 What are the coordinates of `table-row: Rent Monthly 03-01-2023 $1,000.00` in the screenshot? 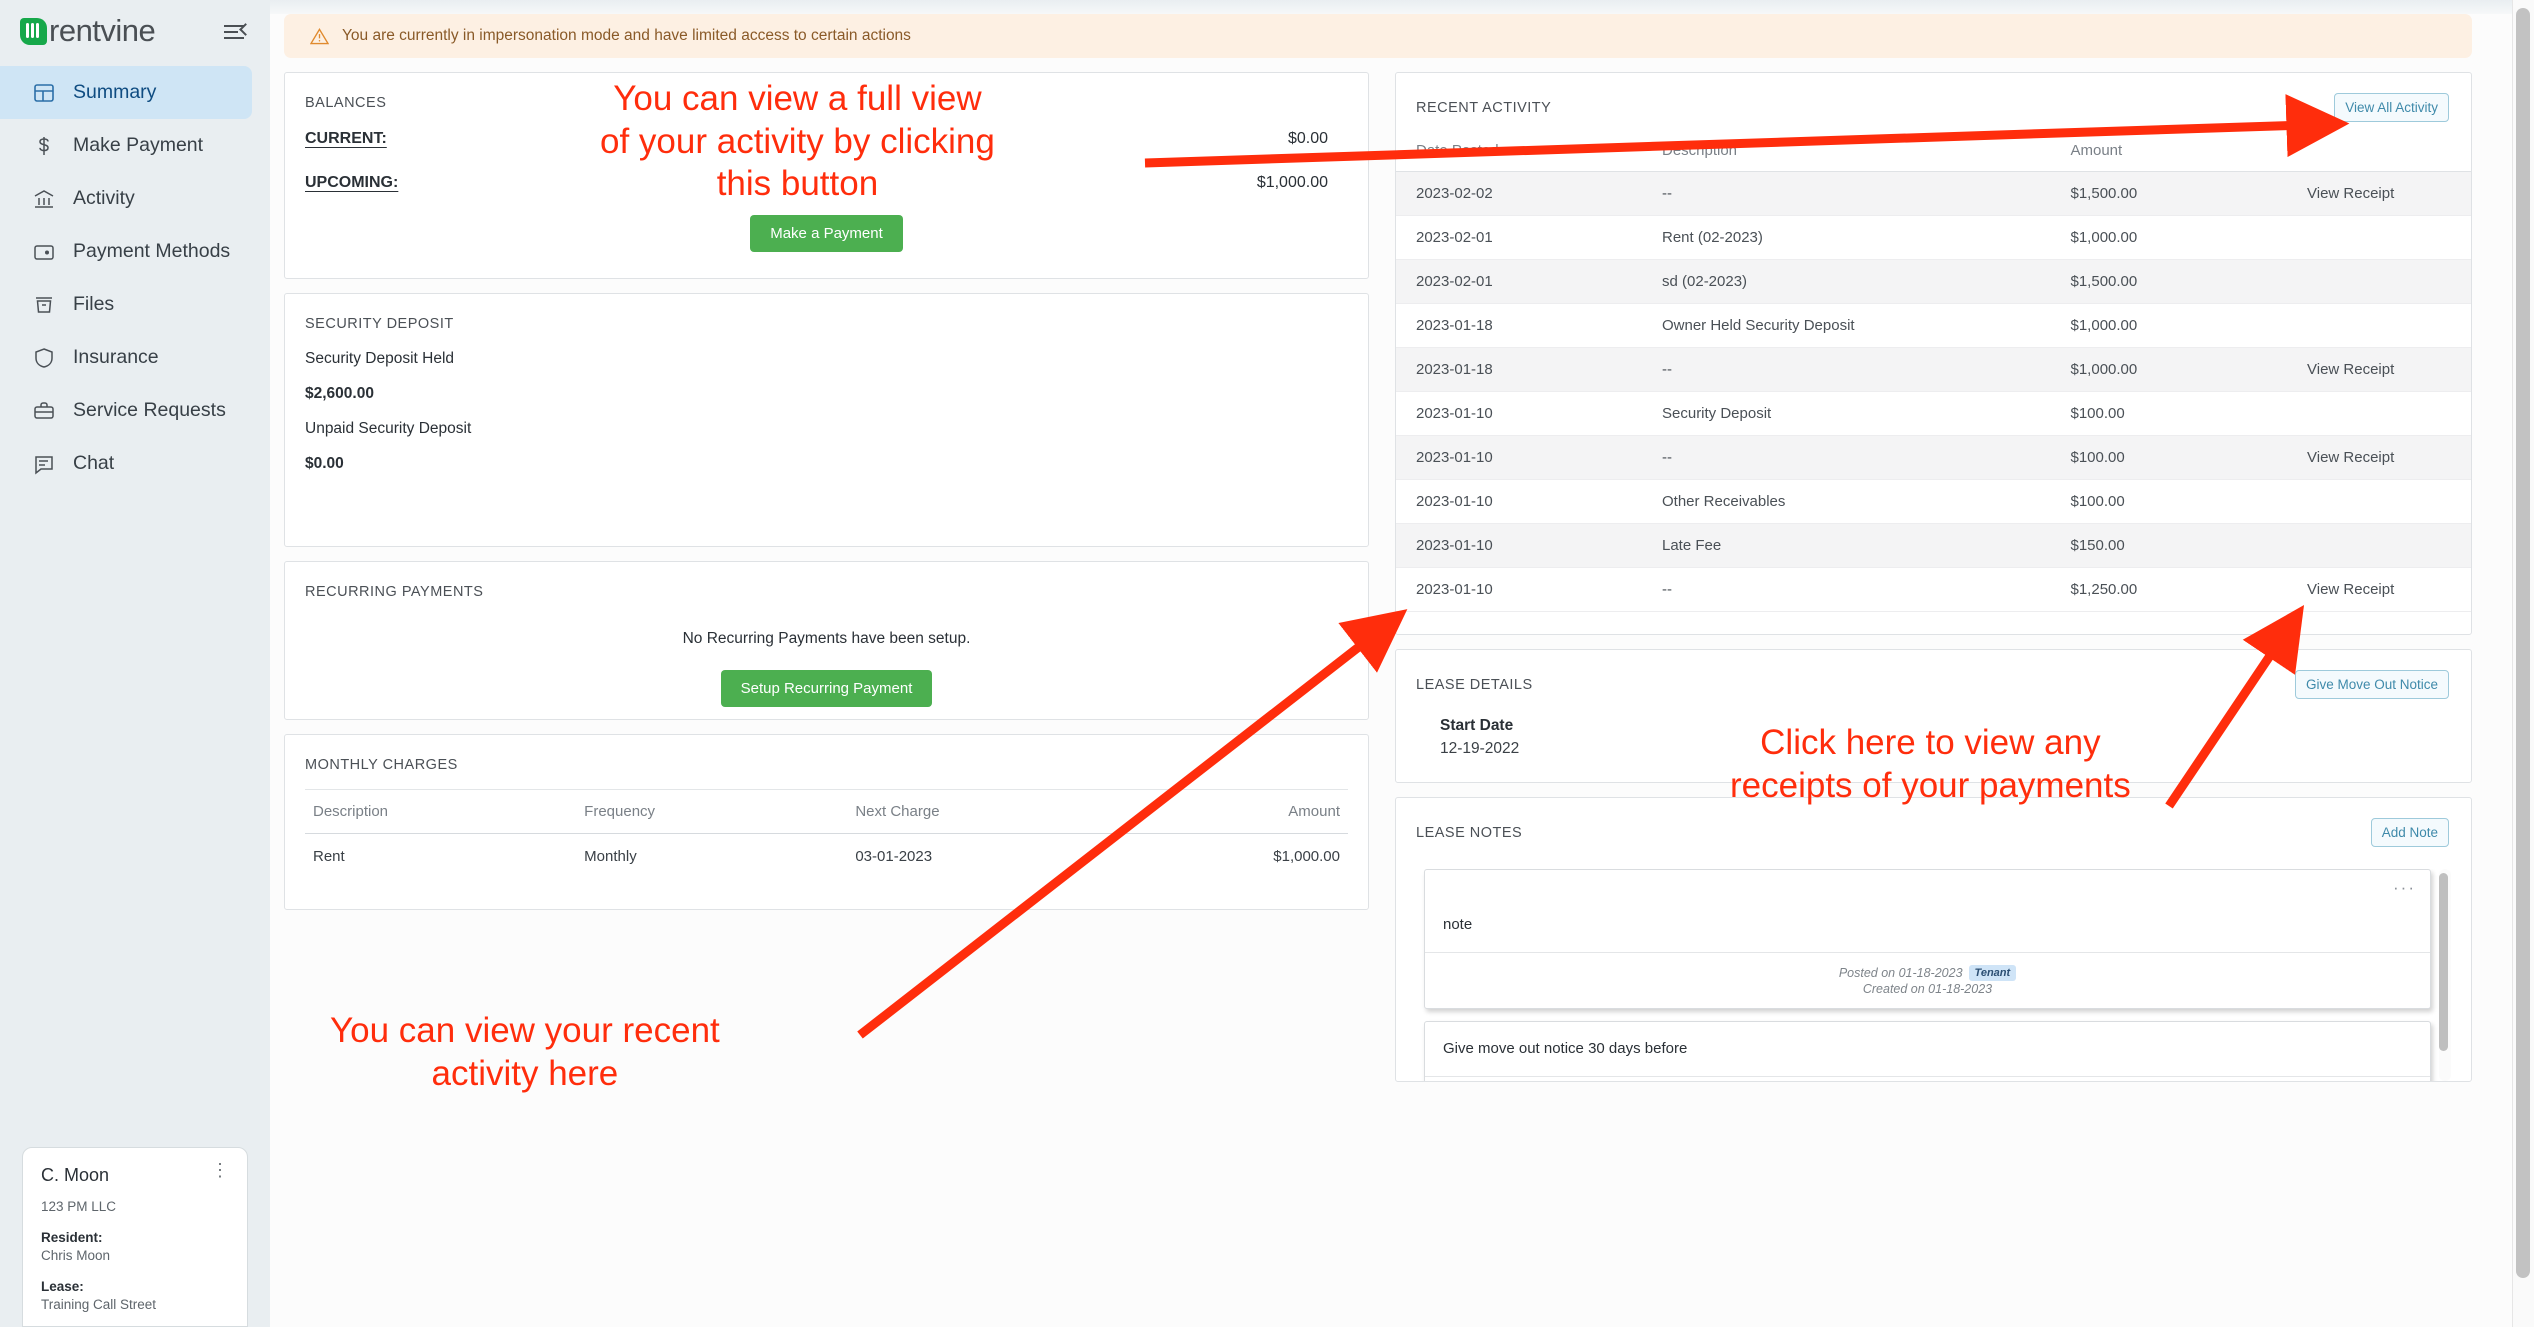 It's located at (826, 857).